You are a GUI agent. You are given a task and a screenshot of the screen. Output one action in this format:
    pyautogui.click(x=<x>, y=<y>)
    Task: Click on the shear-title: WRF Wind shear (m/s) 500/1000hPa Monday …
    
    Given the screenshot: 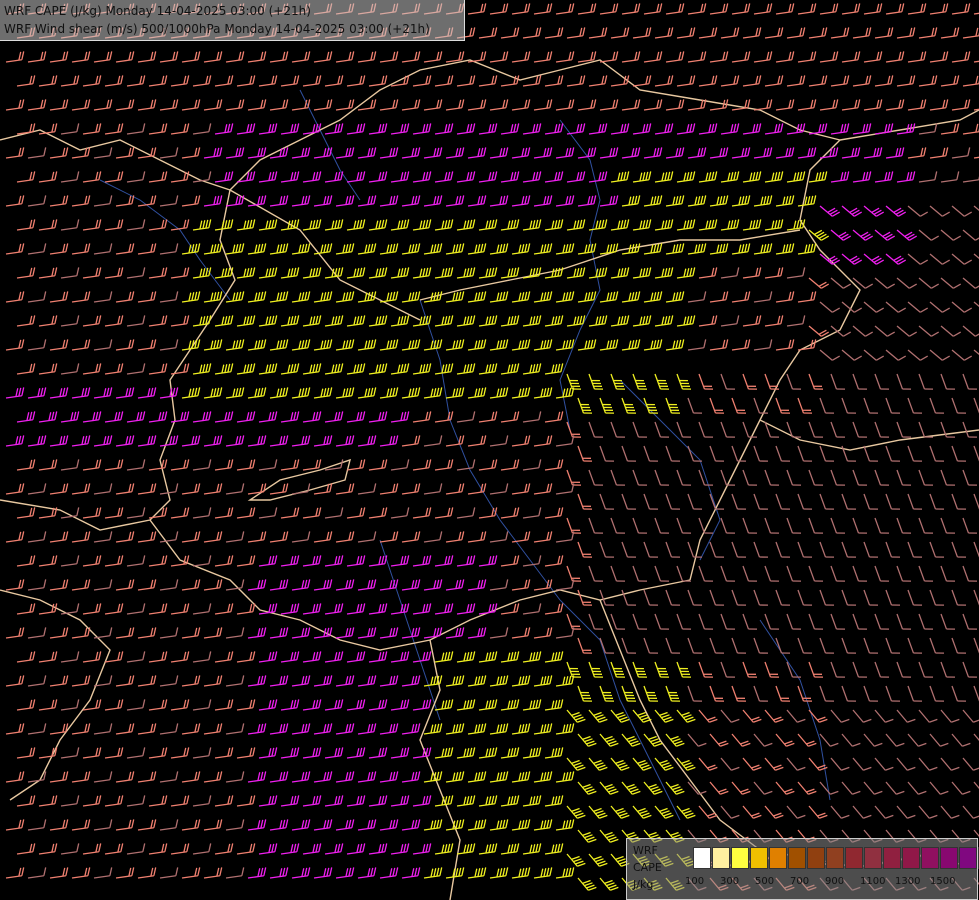 What is the action you would take?
    pyautogui.click(x=217, y=29)
    